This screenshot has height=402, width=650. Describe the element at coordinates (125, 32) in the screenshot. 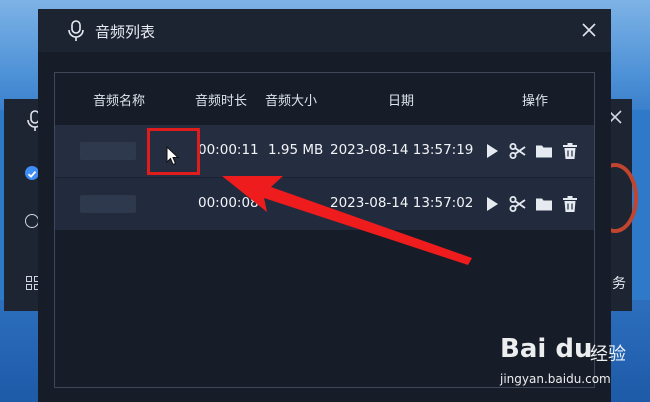

I see `dialog-title: 音频列表` at that location.